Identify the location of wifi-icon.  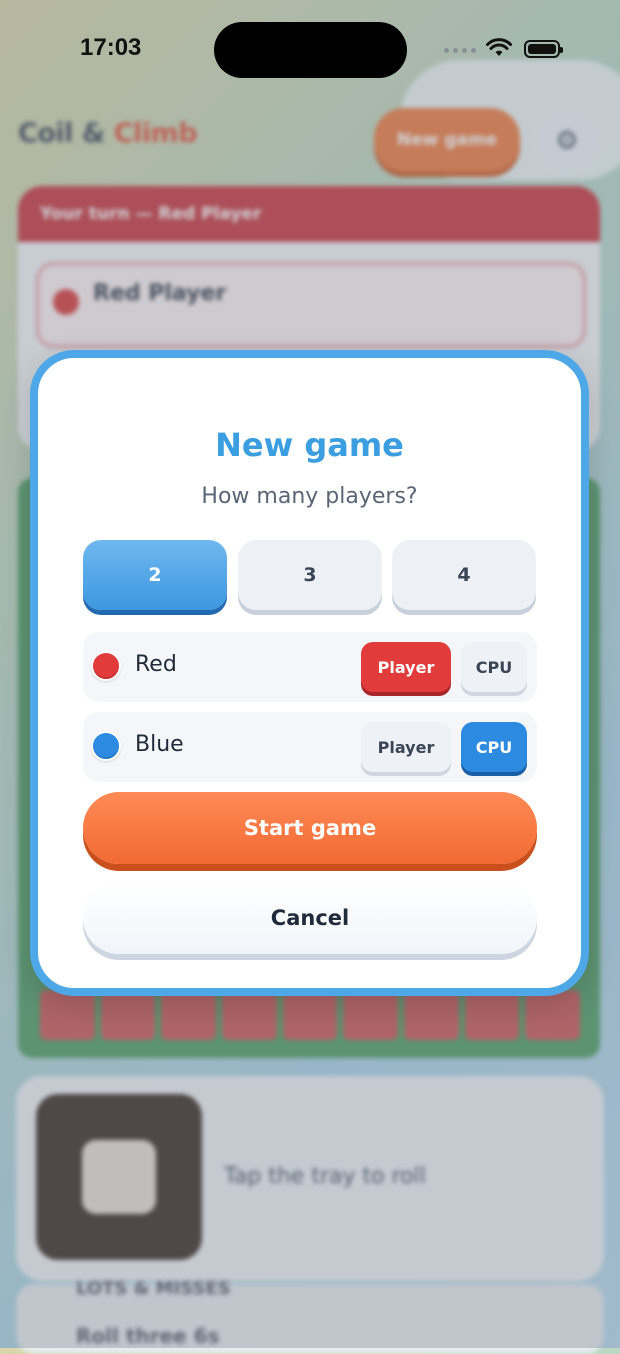
(499, 47).